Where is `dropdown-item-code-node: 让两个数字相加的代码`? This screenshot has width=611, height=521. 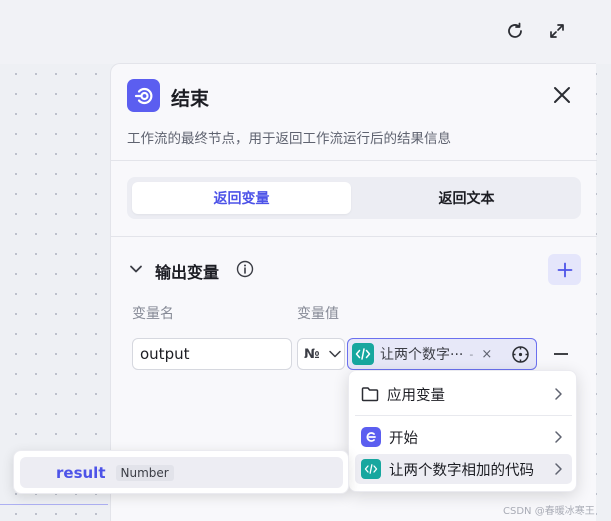
dropdown-item-code-node: 让两个数字相加的代码 is located at coordinates (463, 469).